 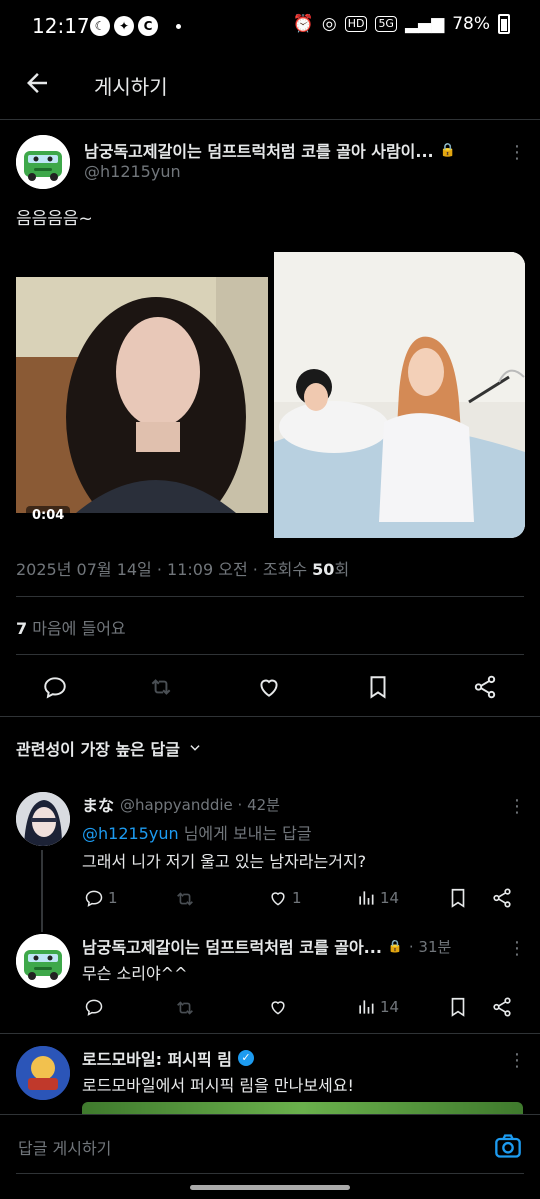 What do you see at coordinates (504, 24) in the screenshot?
I see `battery-icon` at bounding box center [504, 24].